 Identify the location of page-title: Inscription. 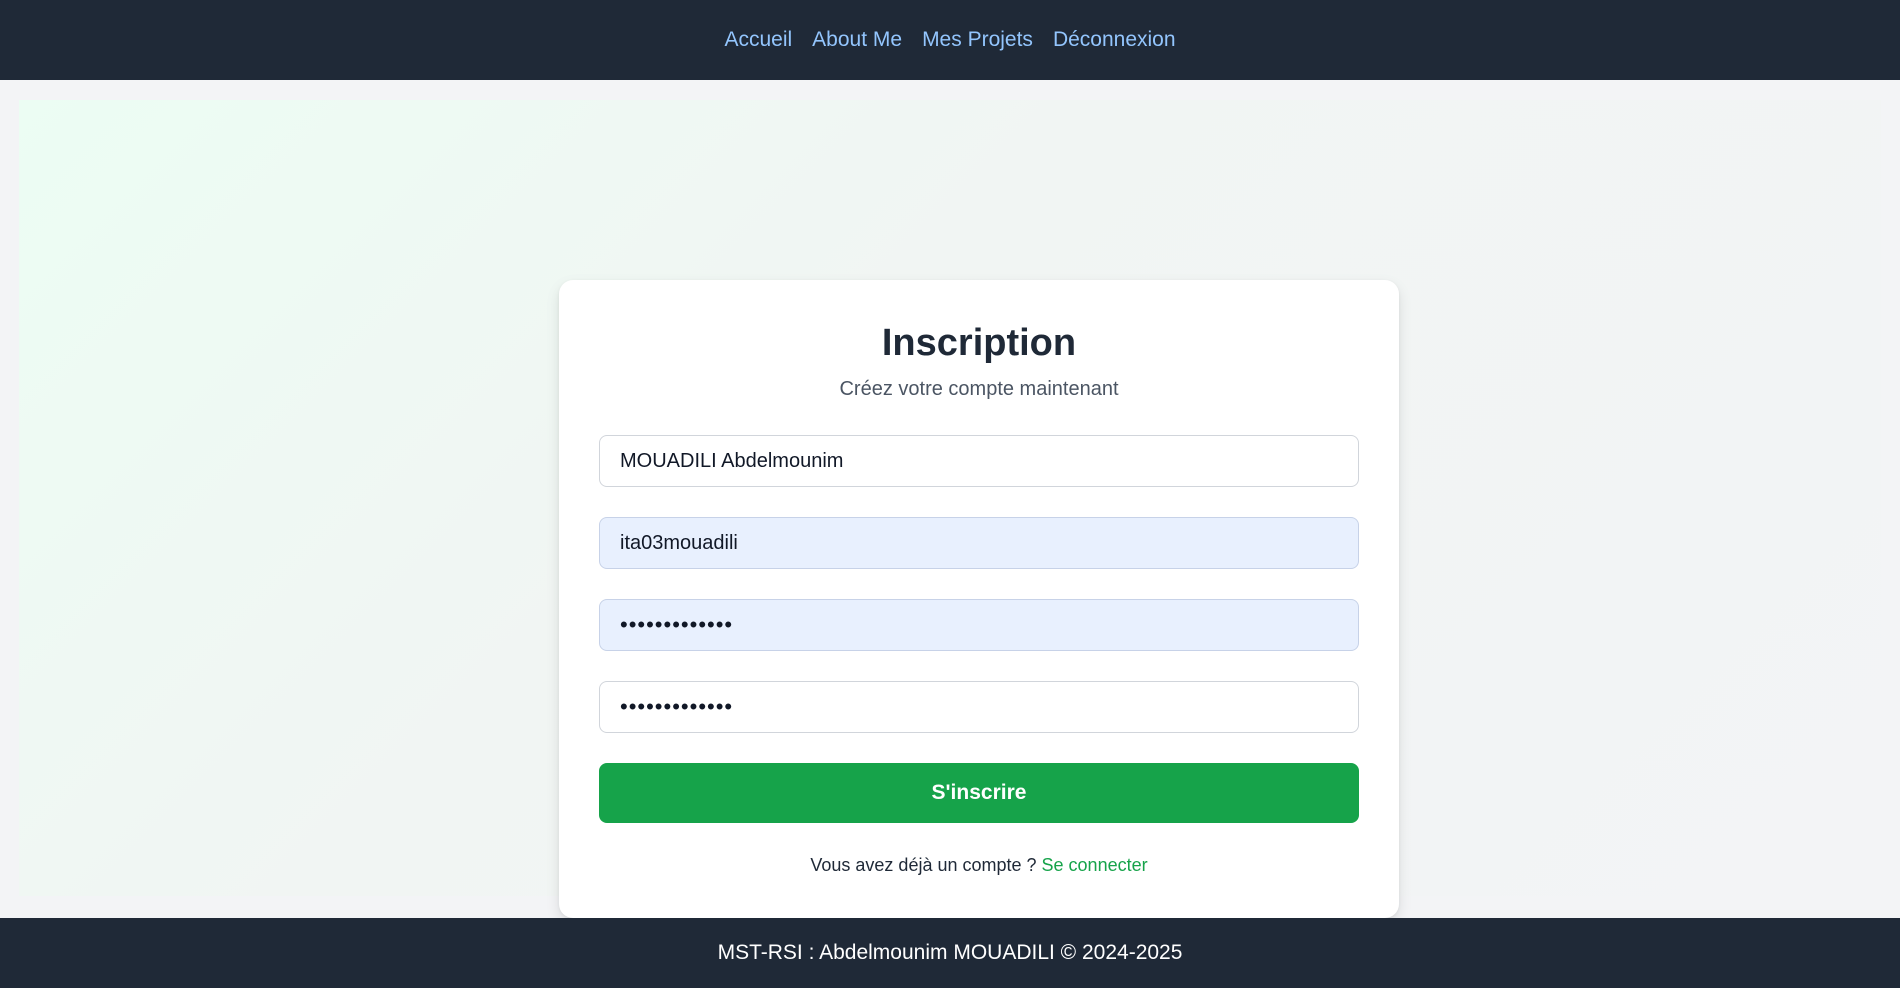
(979, 343).